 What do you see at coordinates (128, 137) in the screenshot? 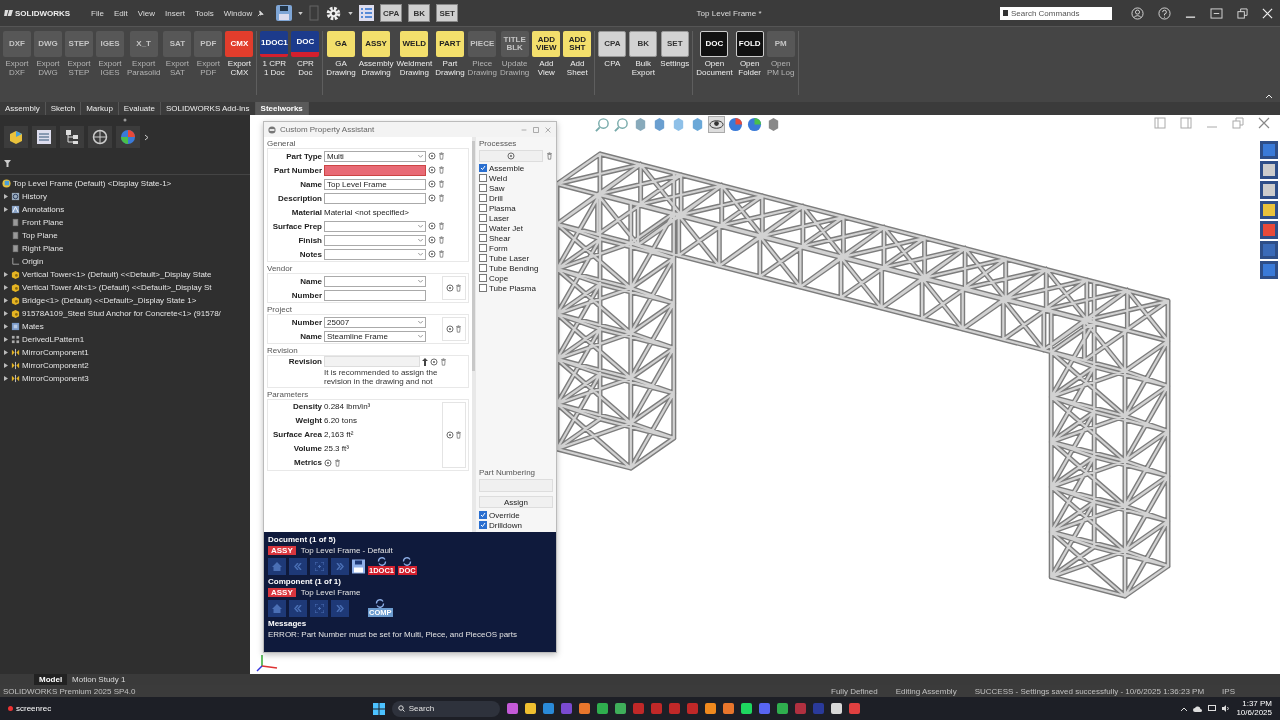
I see `appearance-tab` at bounding box center [128, 137].